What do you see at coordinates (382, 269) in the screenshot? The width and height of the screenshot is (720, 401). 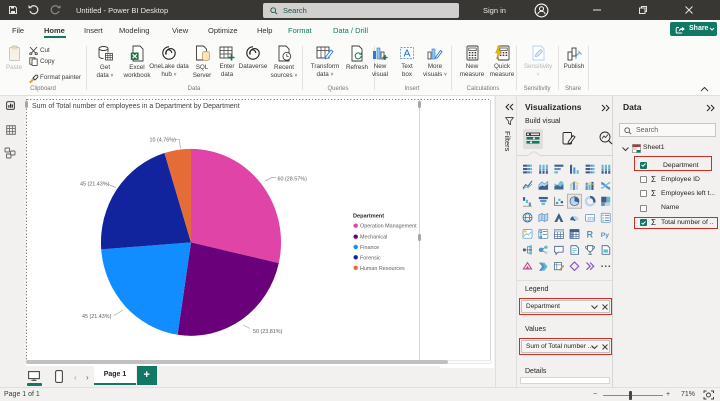 I see `svg-text: Human Resources` at bounding box center [382, 269].